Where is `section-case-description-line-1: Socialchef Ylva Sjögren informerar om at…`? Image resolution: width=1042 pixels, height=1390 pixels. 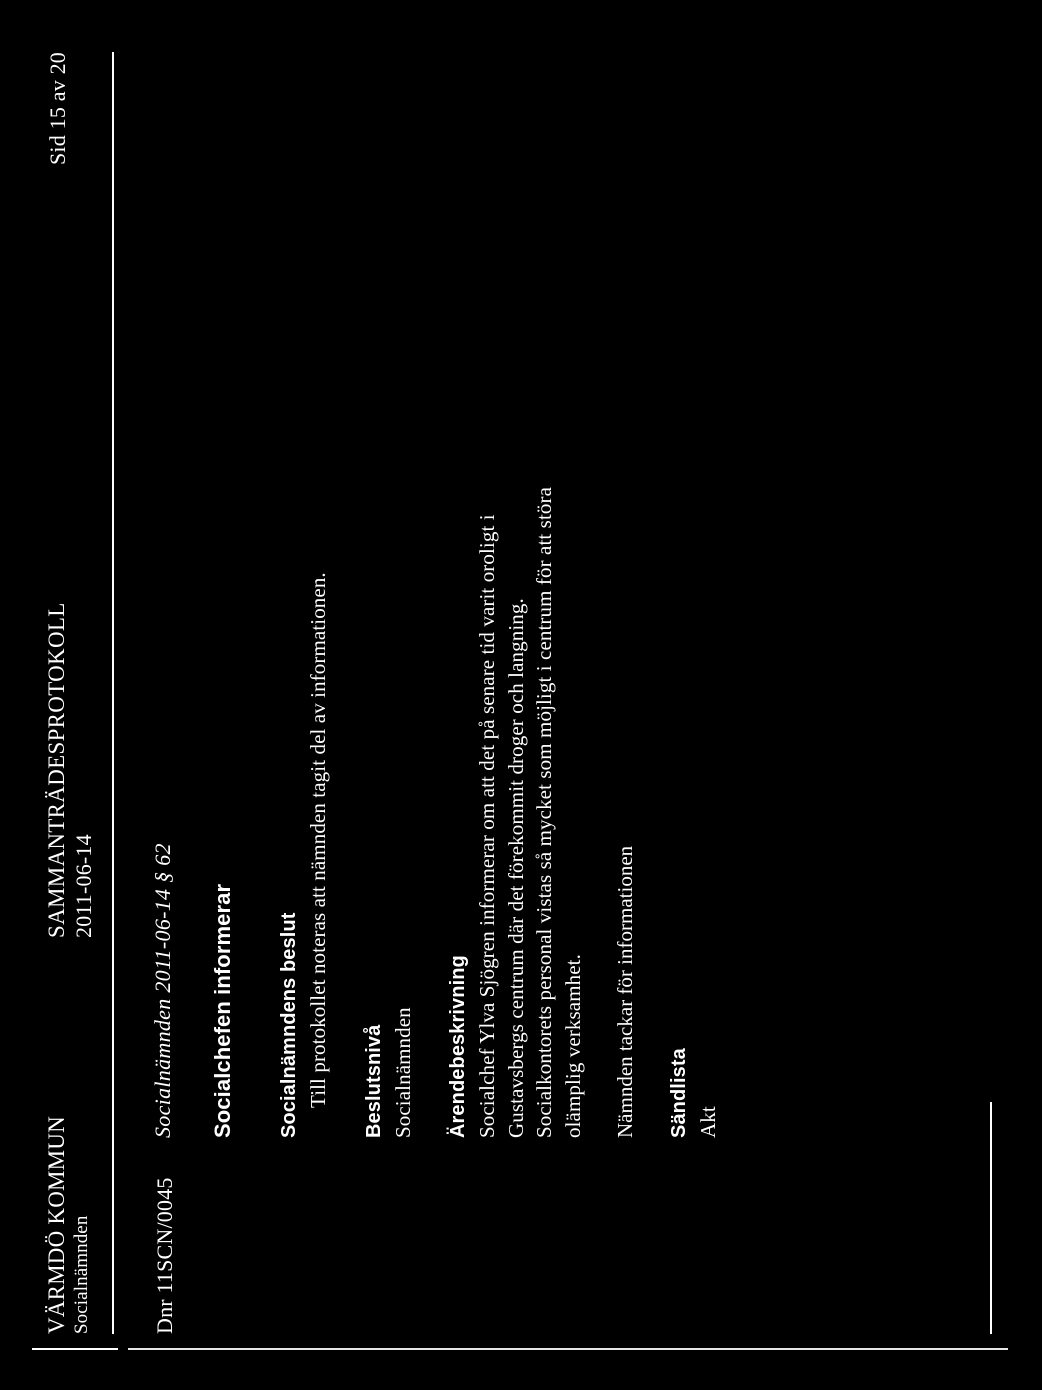
section-case-description-line-1: Socialchef Ylva Sjögren informerar om at… is located at coordinates (487, 826).